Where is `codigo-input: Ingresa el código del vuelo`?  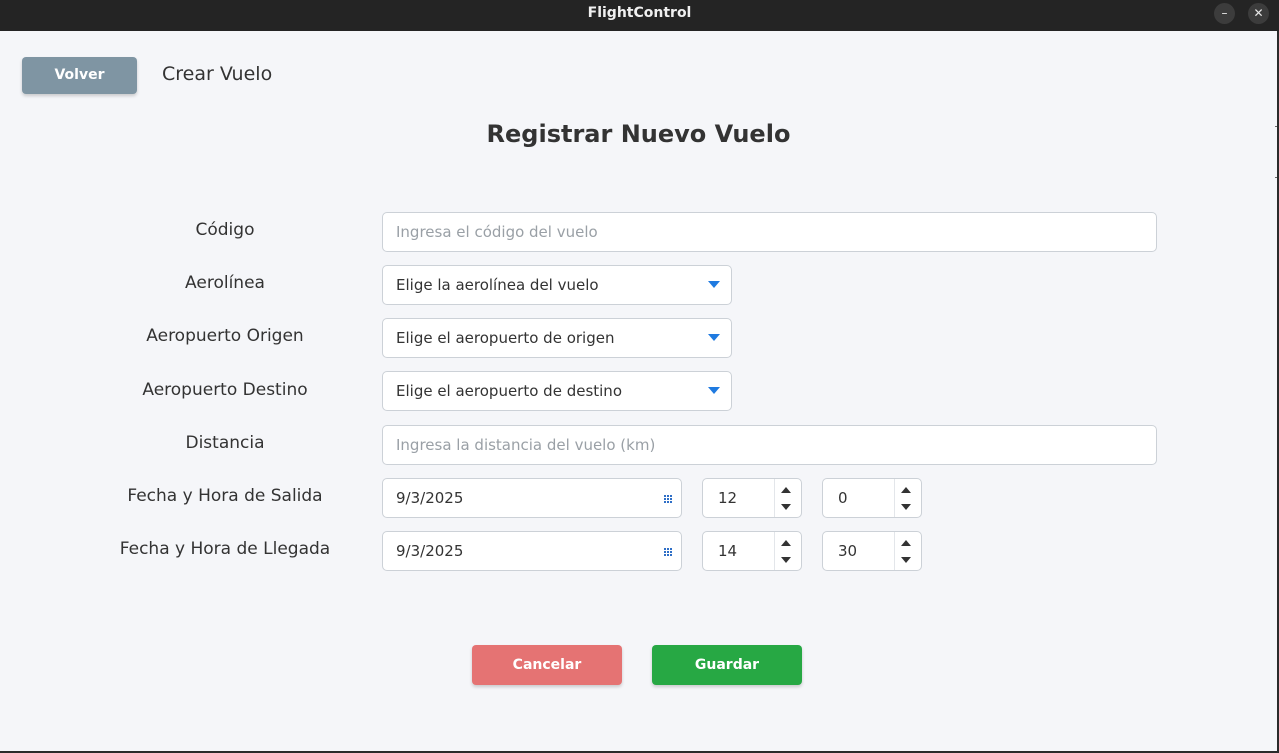
codigo-input: Ingresa el código del vuelo is located at coordinates (769, 232).